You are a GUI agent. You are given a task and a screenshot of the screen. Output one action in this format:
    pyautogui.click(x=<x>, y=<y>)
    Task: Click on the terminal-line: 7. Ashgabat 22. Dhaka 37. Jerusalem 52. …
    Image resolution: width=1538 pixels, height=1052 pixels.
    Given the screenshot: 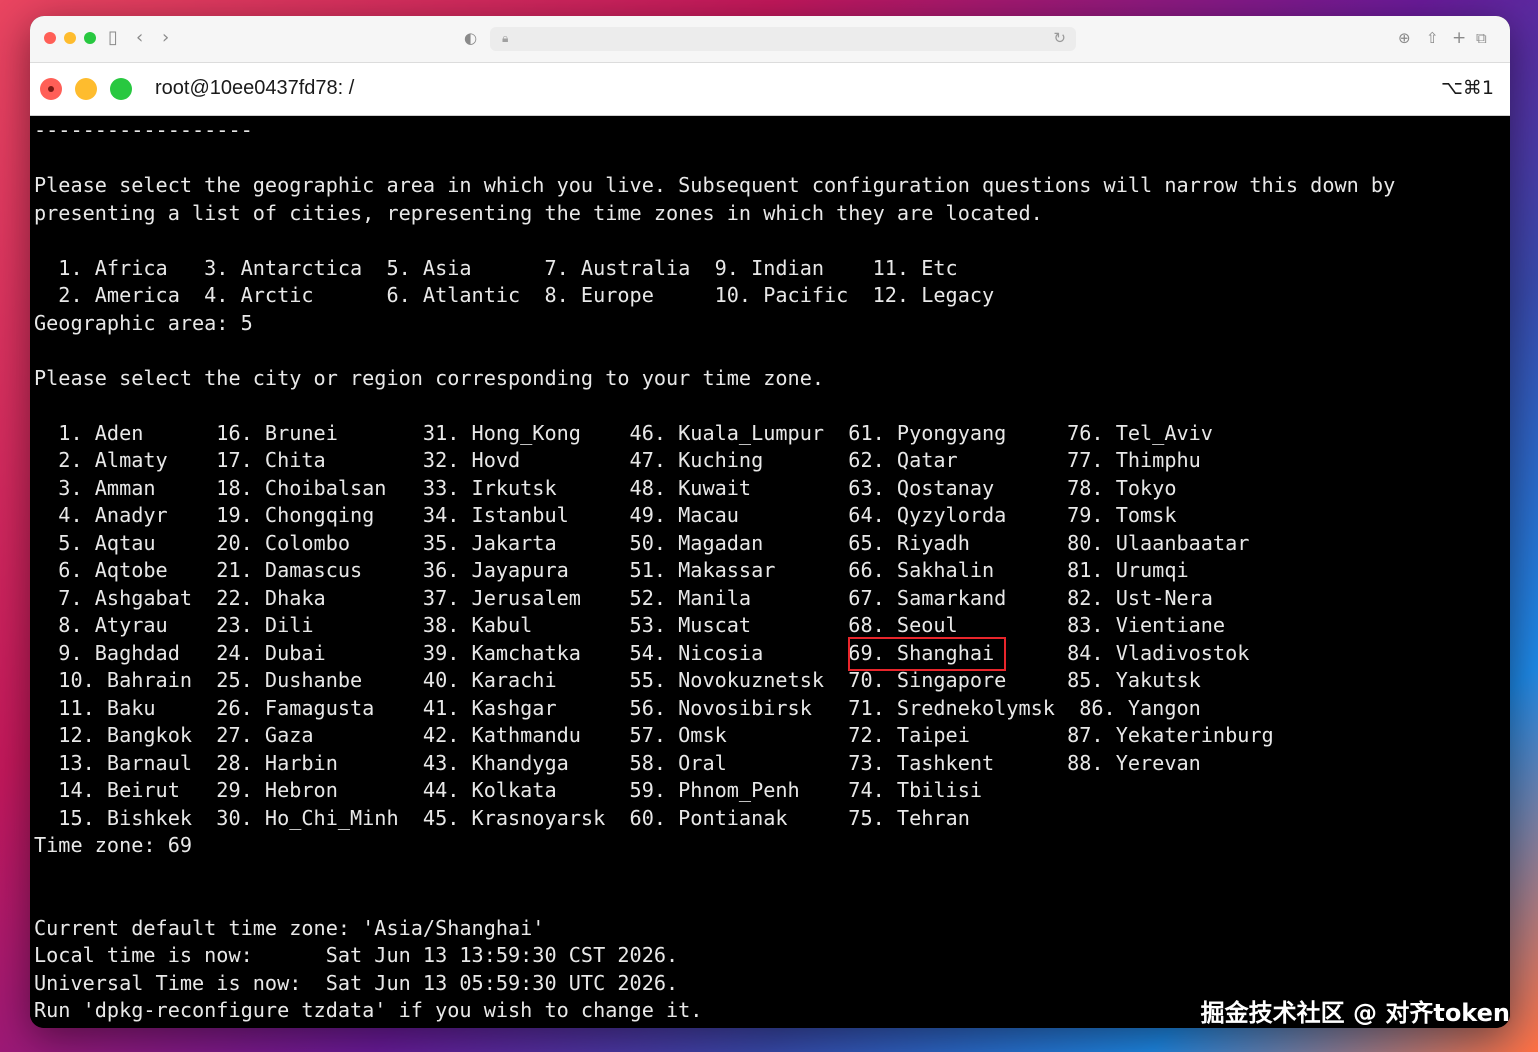 What is the action you would take?
    pyautogui.click(x=623, y=597)
    